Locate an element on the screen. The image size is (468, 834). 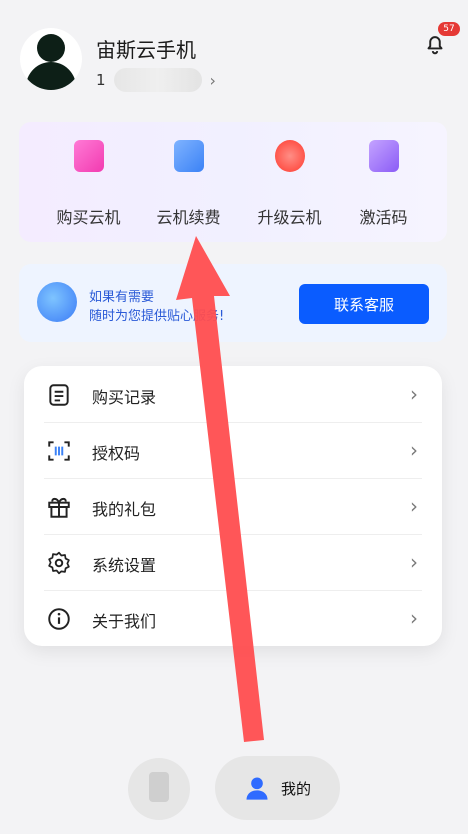
phone-icon is located at coordinates (159, 787).